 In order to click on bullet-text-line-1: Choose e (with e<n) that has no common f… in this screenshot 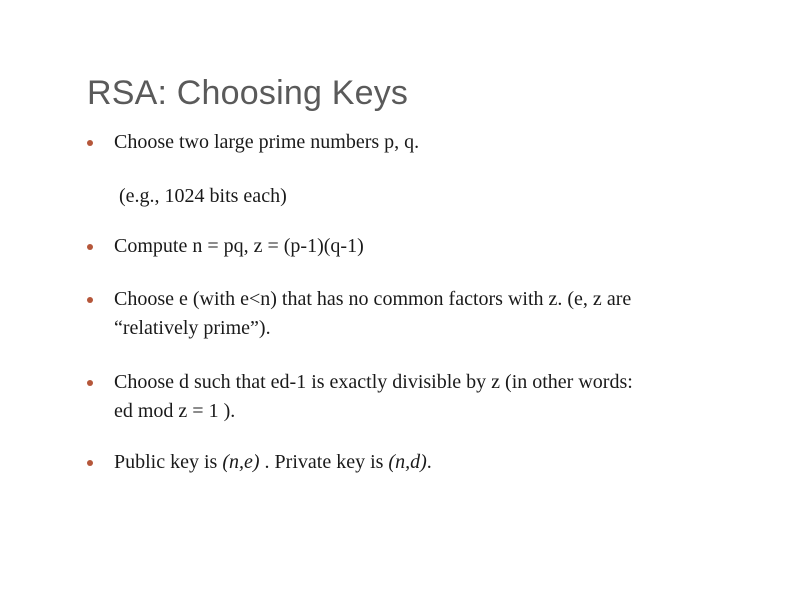, I will do `click(373, 299)`.